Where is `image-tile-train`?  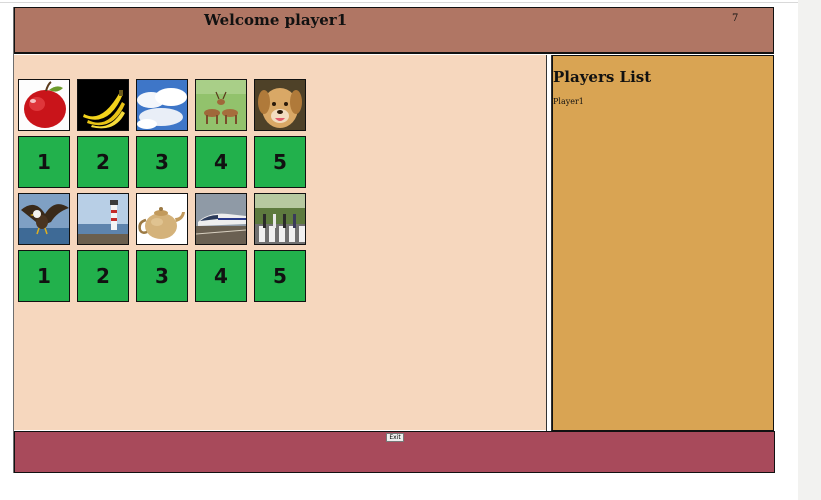 image-tile-train is located at coordinates (221, 219).